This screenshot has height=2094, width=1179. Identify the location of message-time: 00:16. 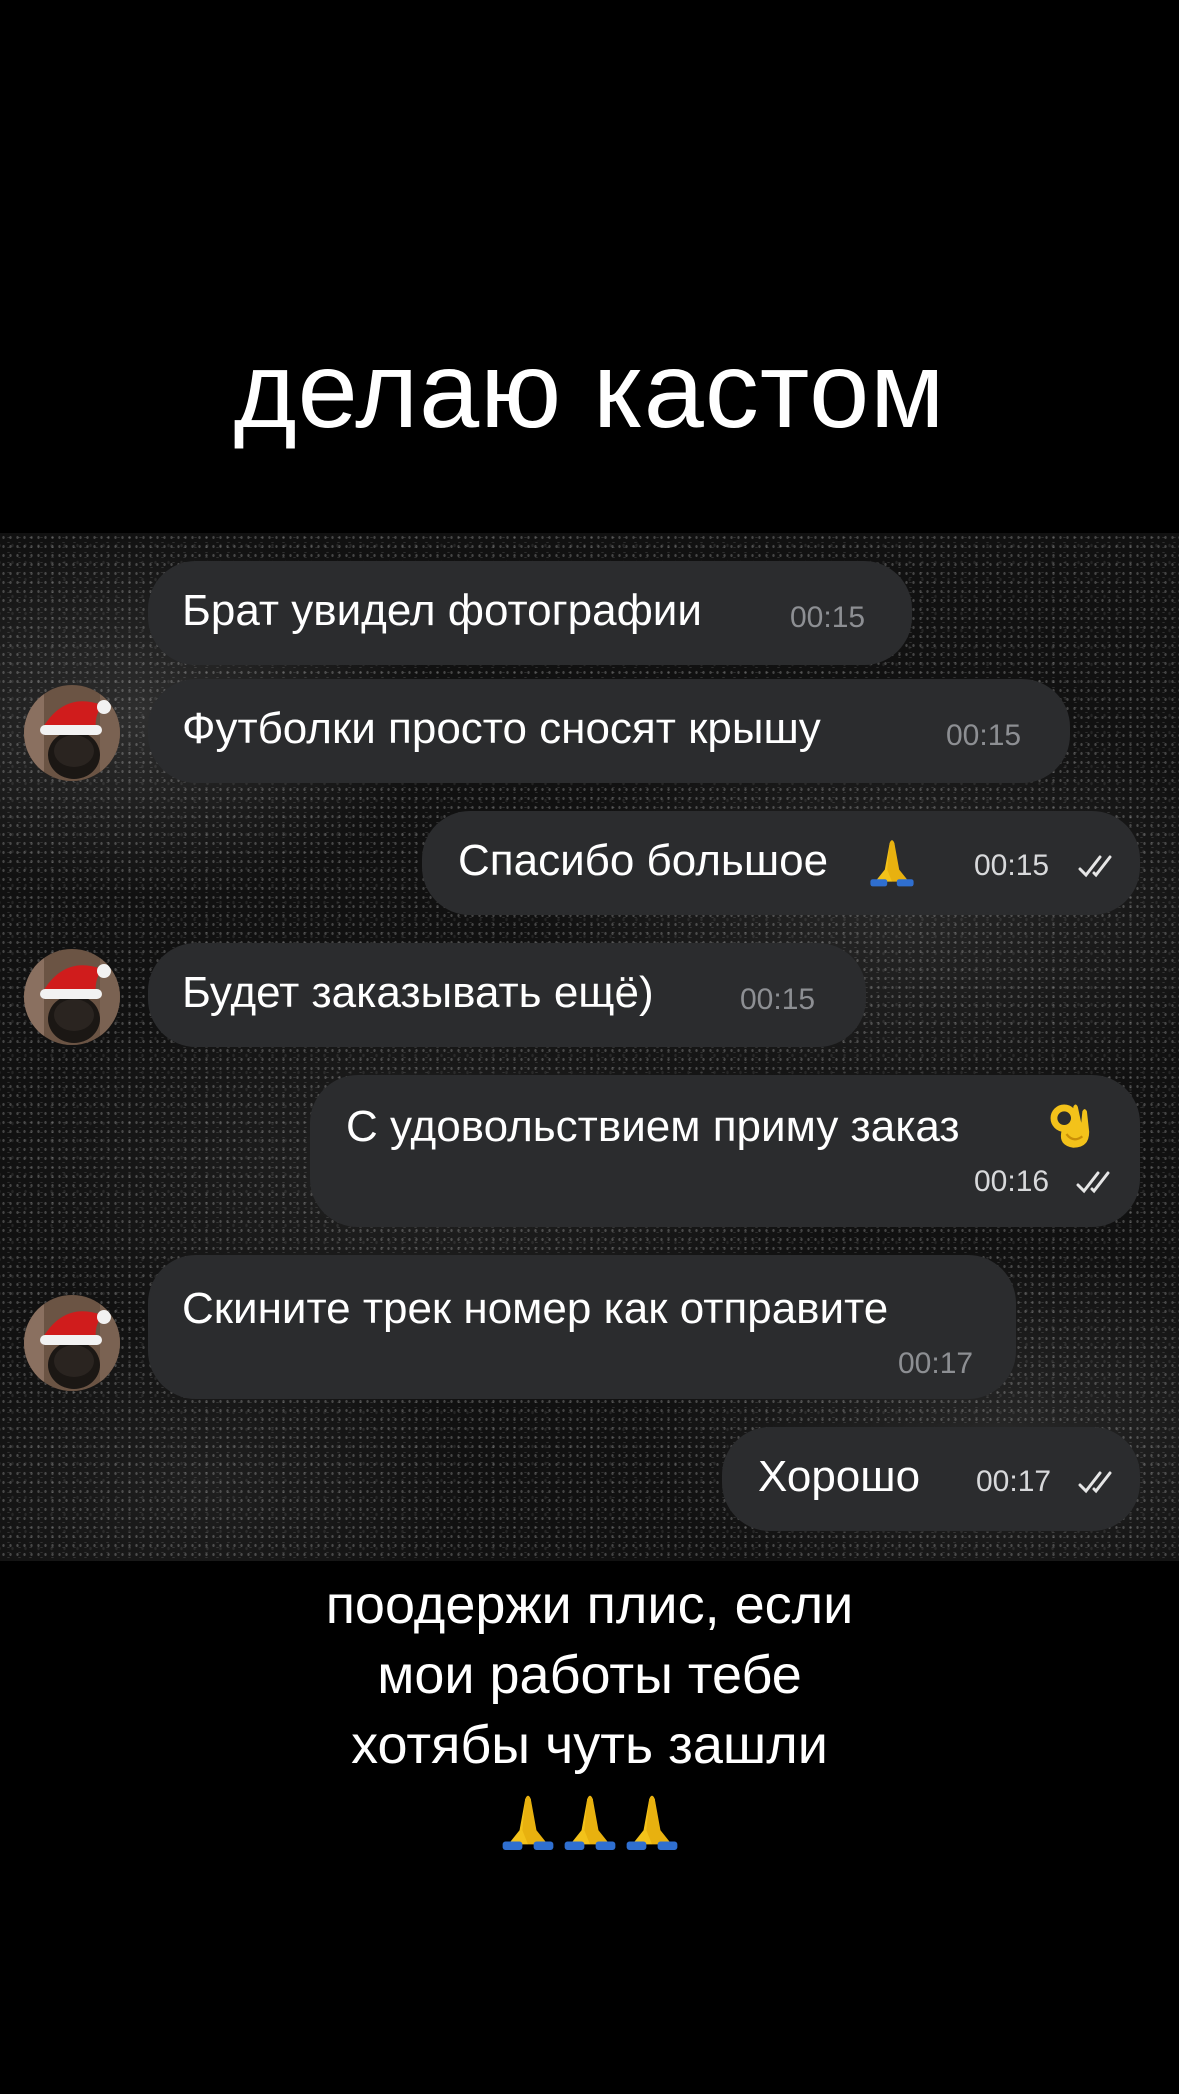
(1012, 1181).